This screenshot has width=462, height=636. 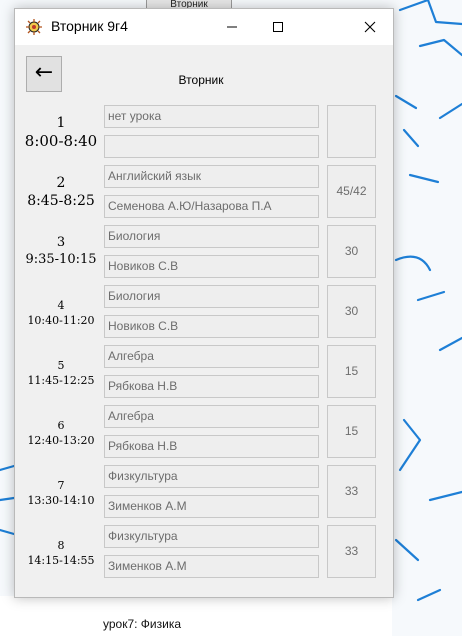 I want to click on lesson-number: 6, so click(x=61, y=425).